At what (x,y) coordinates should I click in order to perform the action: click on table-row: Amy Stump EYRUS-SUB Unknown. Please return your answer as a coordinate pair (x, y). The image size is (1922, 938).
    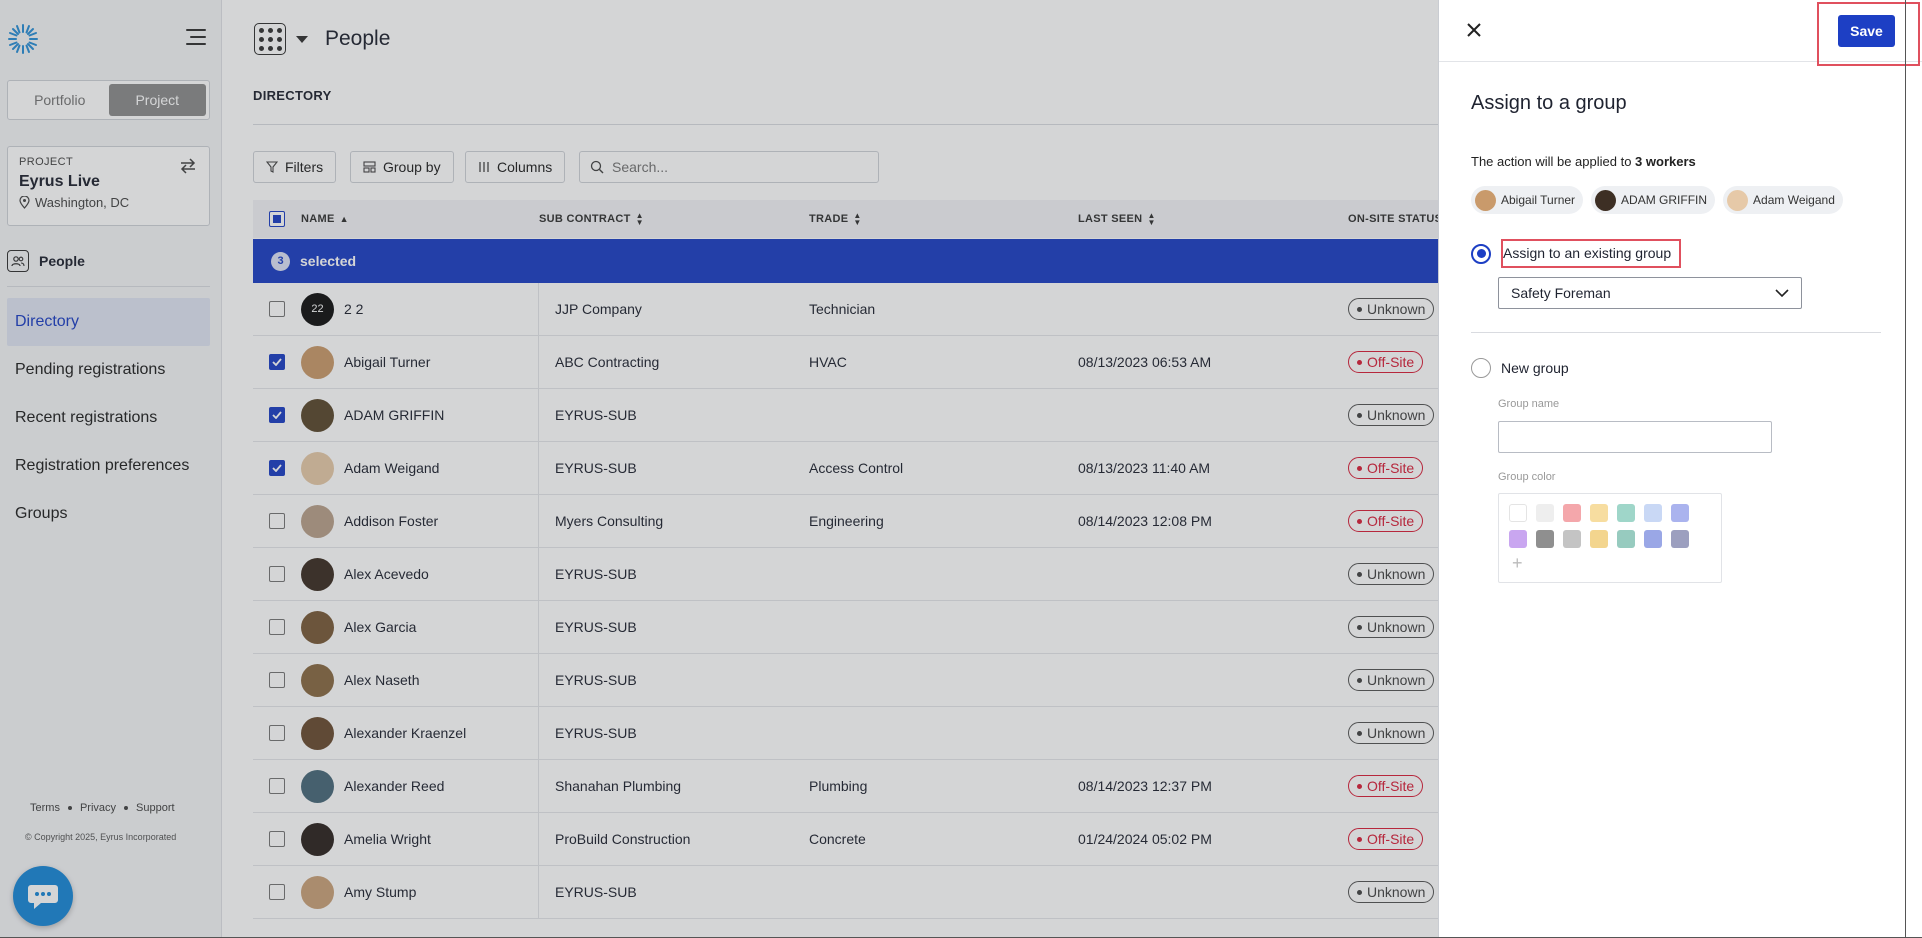
    Looking at the image, I should click on (845, 892).